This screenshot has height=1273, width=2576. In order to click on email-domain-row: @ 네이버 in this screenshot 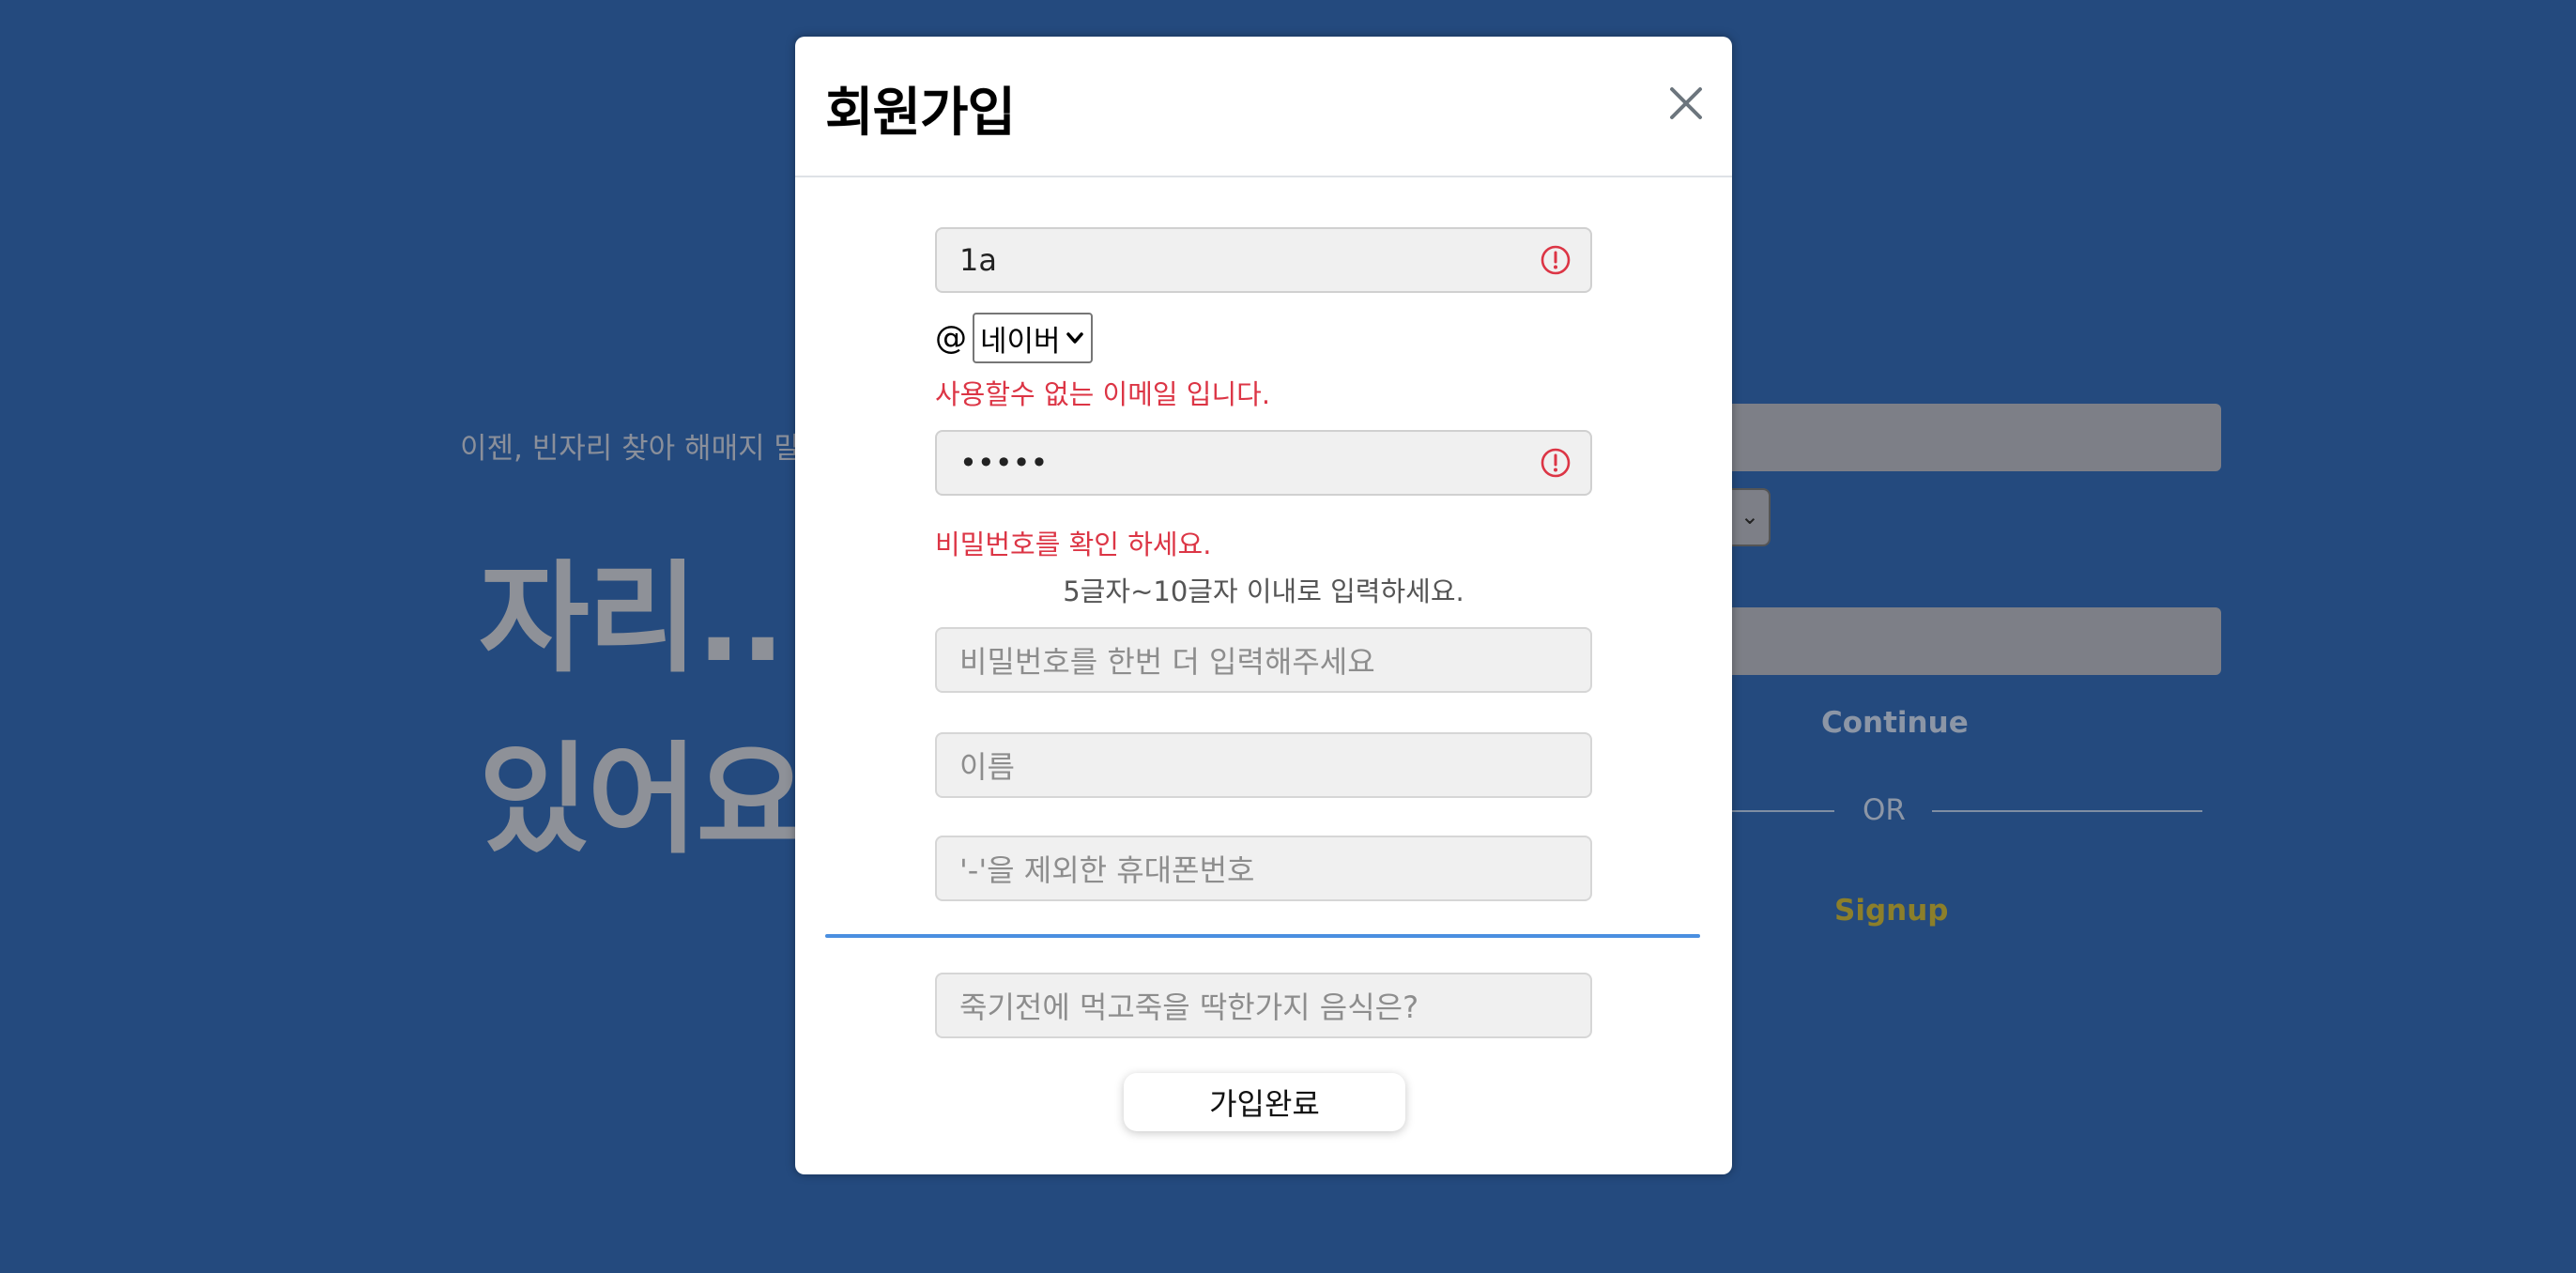, I will do `click(1014, 338)`.